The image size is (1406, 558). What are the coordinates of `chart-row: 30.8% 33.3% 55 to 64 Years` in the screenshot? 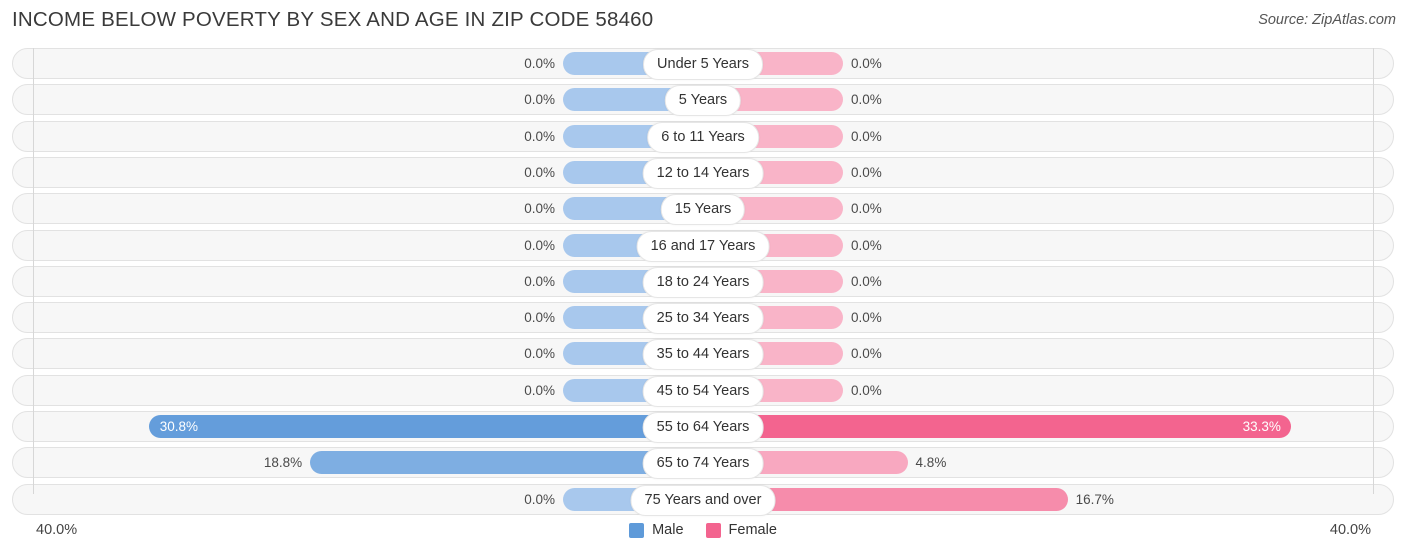 It's located at (703, 427).